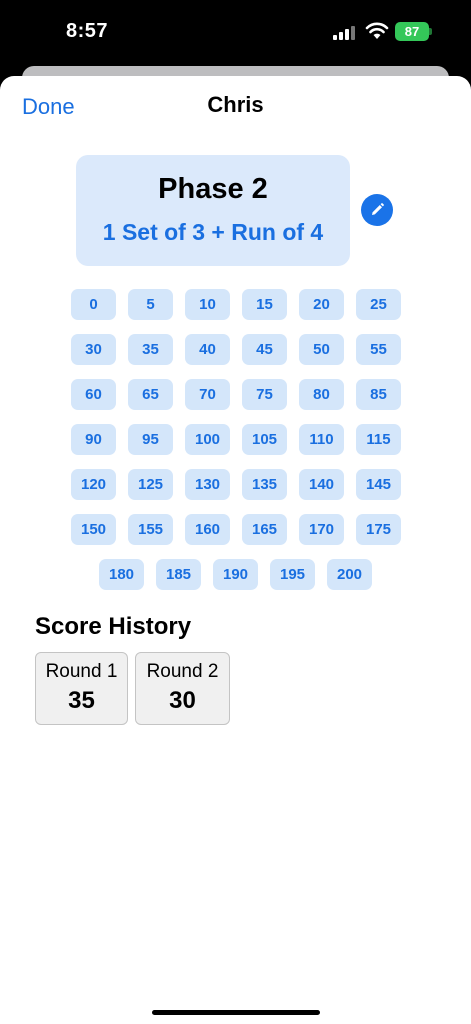 This screenshot has height=1024, width=471. Describe the element at coordinates (264, 529) in the screenshot. I see `score-button: 165` at that location.